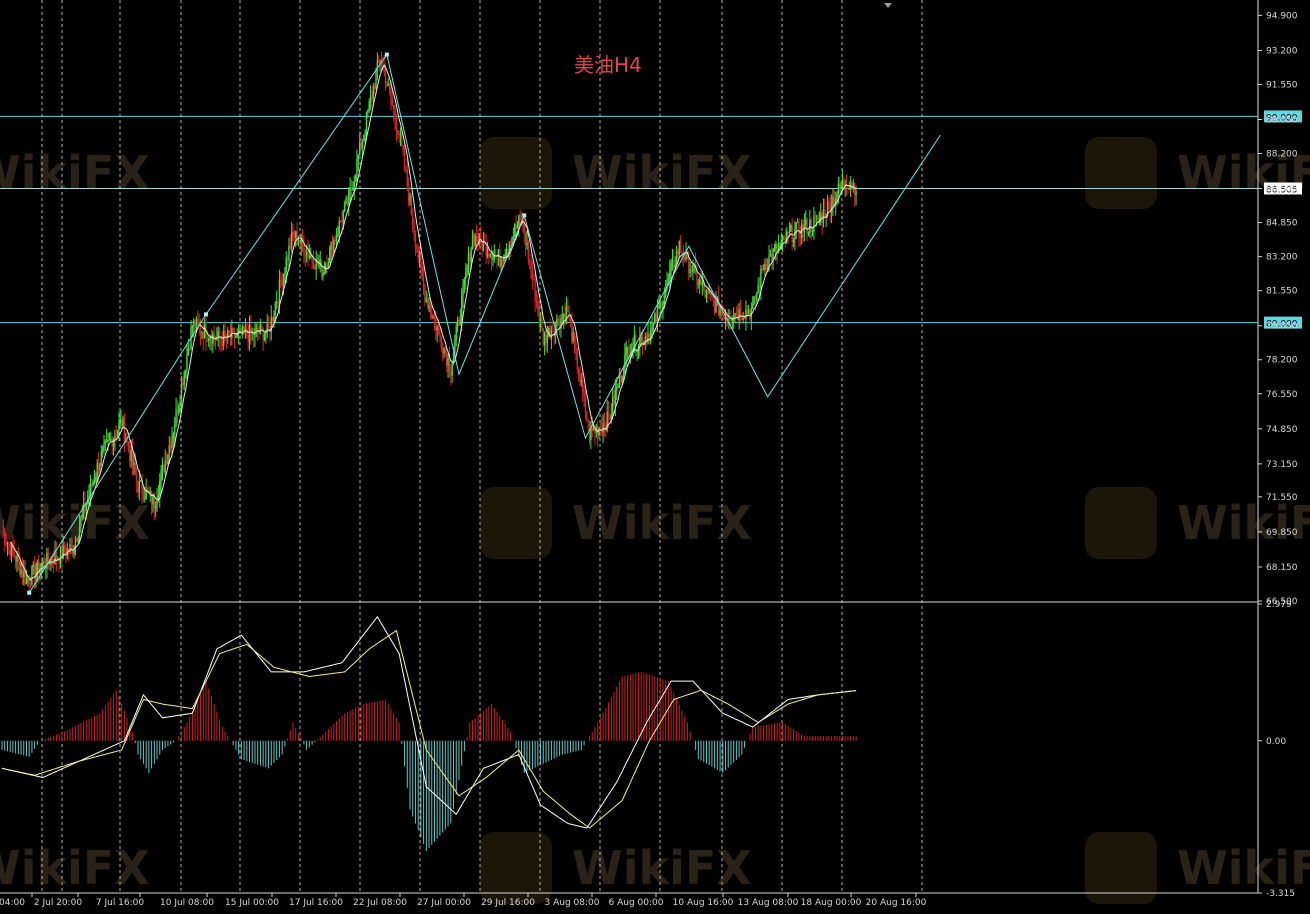  What do you see at coordinates (444, 903) in the screenshot?
I see `time-tick-label: 27 Jul 00:00` at bounding box center [444, 903].